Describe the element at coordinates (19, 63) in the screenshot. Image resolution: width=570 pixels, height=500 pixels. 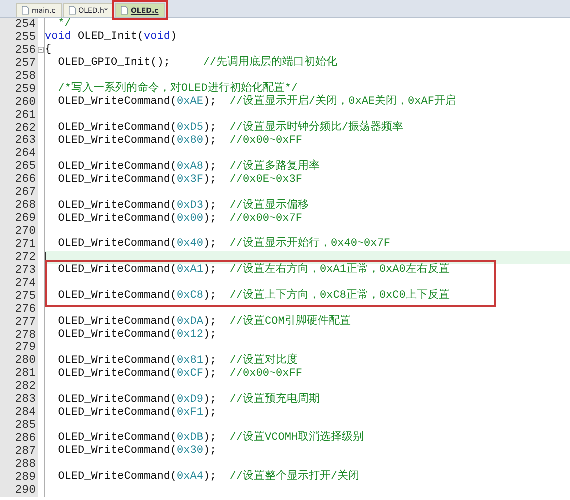
I see `line-number: 257` at that location.